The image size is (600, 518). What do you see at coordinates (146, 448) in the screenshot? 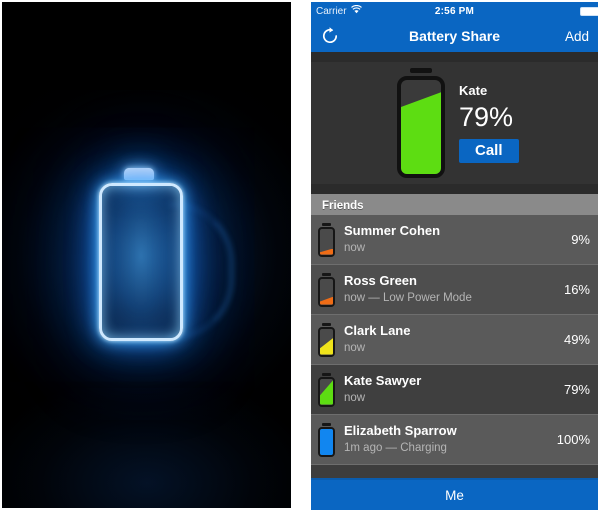
I see `background-glow-bottom` at bounding box center [146, 448].